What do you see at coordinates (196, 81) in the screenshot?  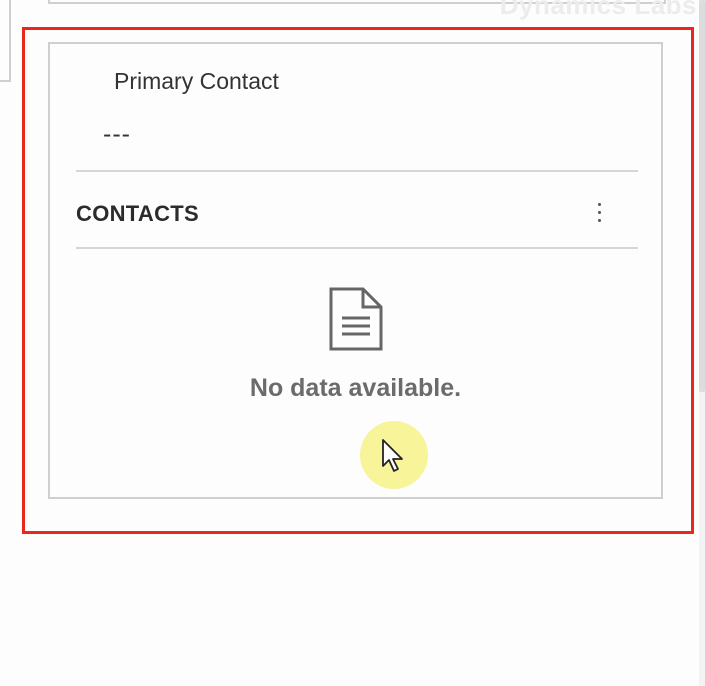 I see `primary-contact-label: Primary Contact` at bounding box center [196, 81].